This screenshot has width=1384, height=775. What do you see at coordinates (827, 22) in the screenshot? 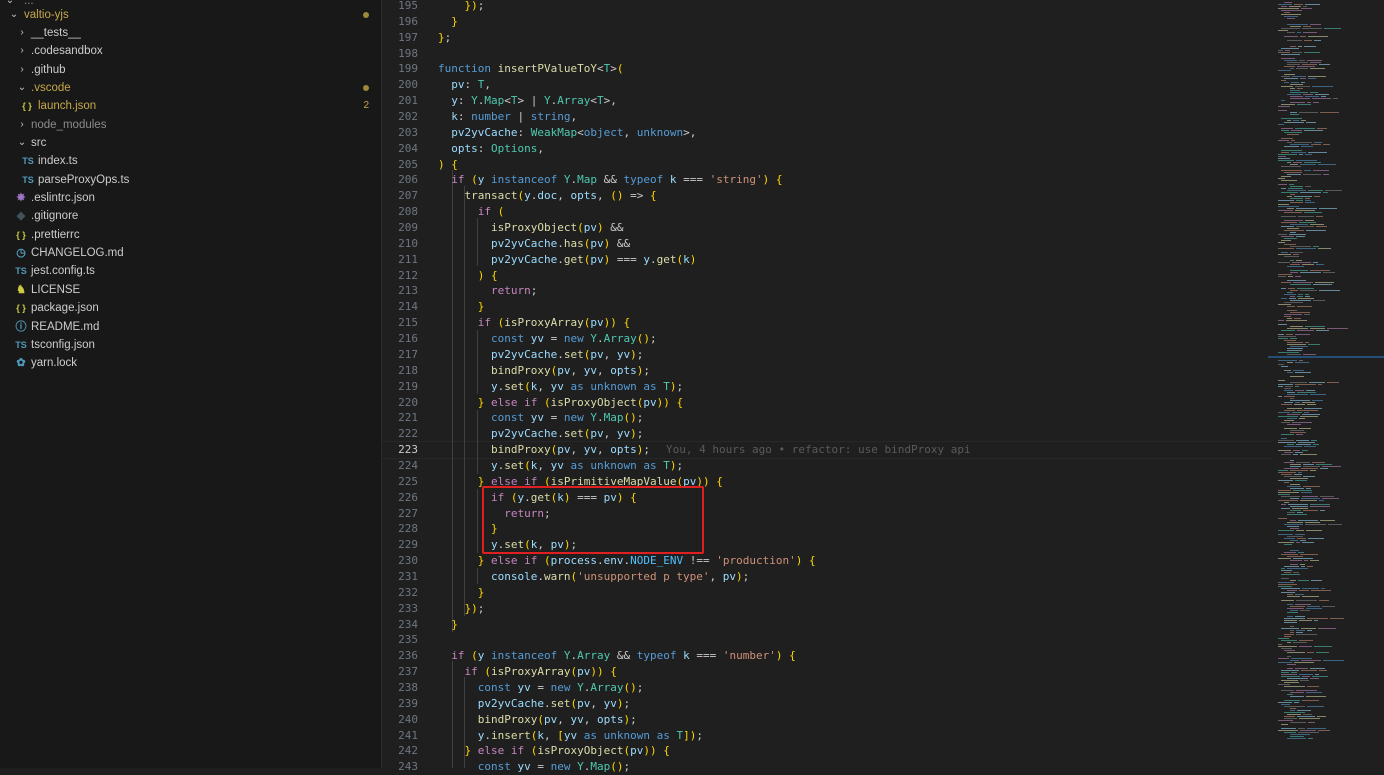
I see `code-line: 196 }` at bounding box center [827, 22].